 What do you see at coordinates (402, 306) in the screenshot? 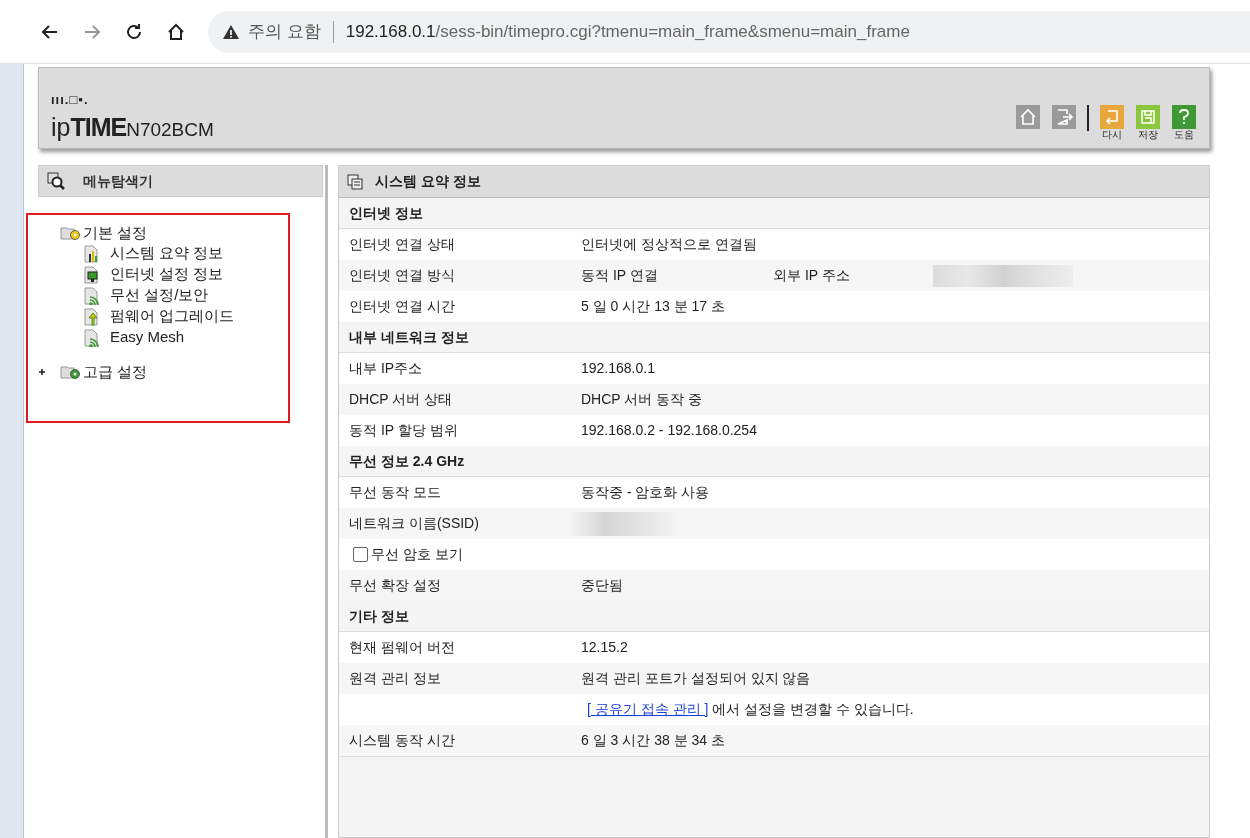
I see `row-label: 인터넷 연결 시간` at bounding box center [402, 306].